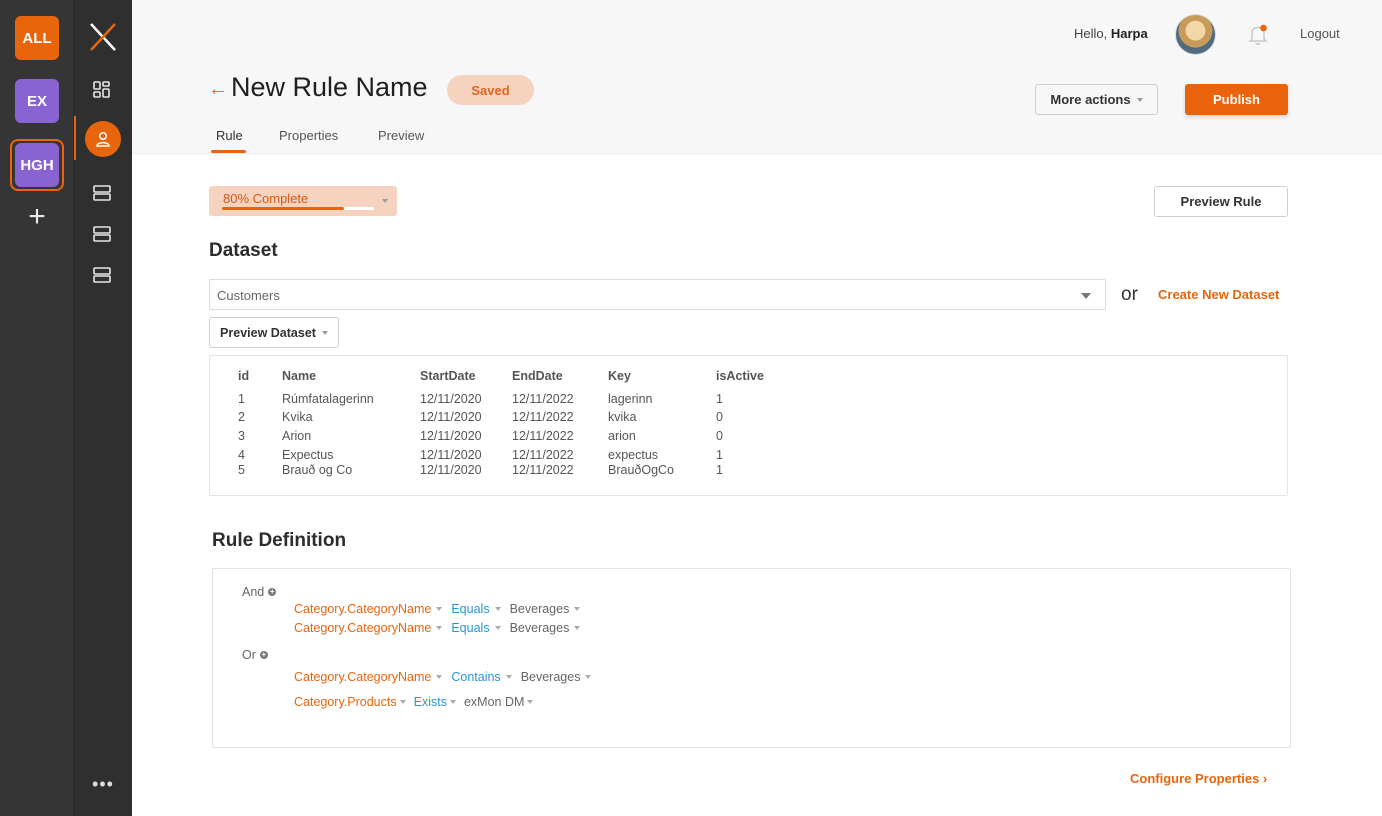  Describe the element at coordinates (37, 217) in the screenshot. I see `add-workspace-button: +` at that location.